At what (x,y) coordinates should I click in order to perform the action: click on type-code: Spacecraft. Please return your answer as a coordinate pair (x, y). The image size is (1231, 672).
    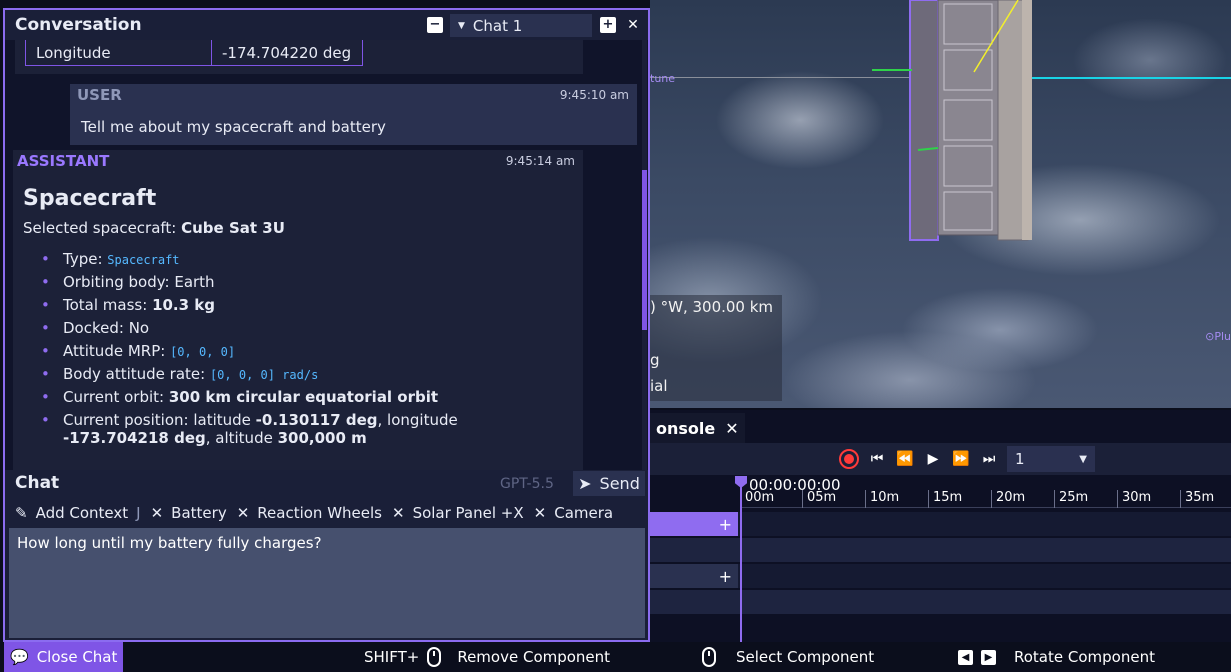
    Looking at the image, I should click on (143, 260).